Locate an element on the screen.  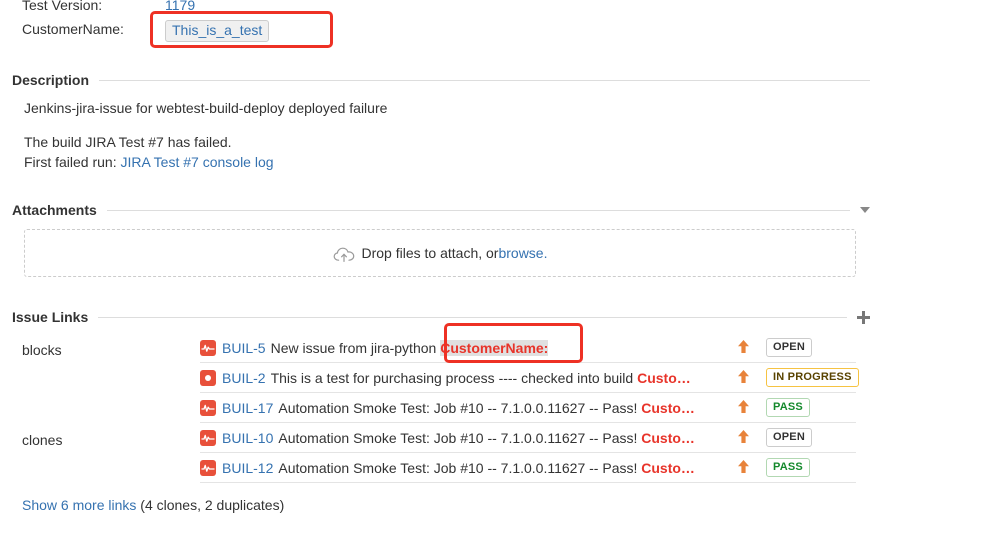
field-value-customer-name: This_is_a_test is located at coordinates (217, 31).